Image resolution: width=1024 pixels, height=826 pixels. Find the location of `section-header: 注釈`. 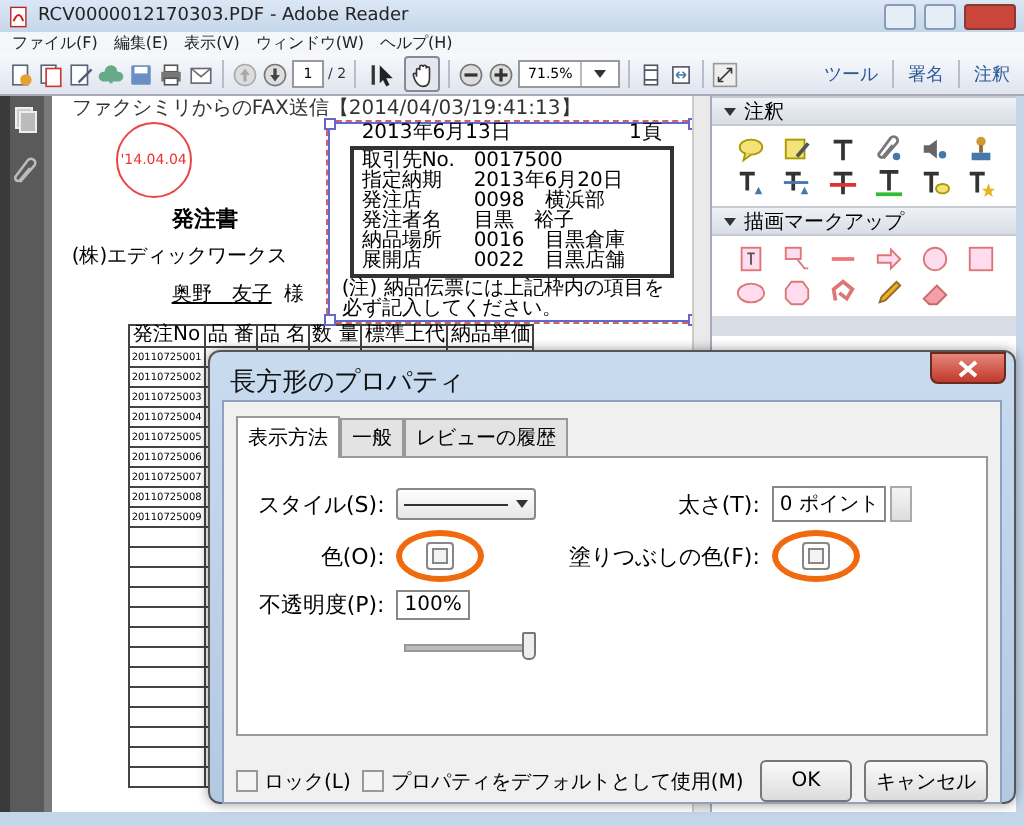

section-header: 注釈 is located at coordinates (864, 111).